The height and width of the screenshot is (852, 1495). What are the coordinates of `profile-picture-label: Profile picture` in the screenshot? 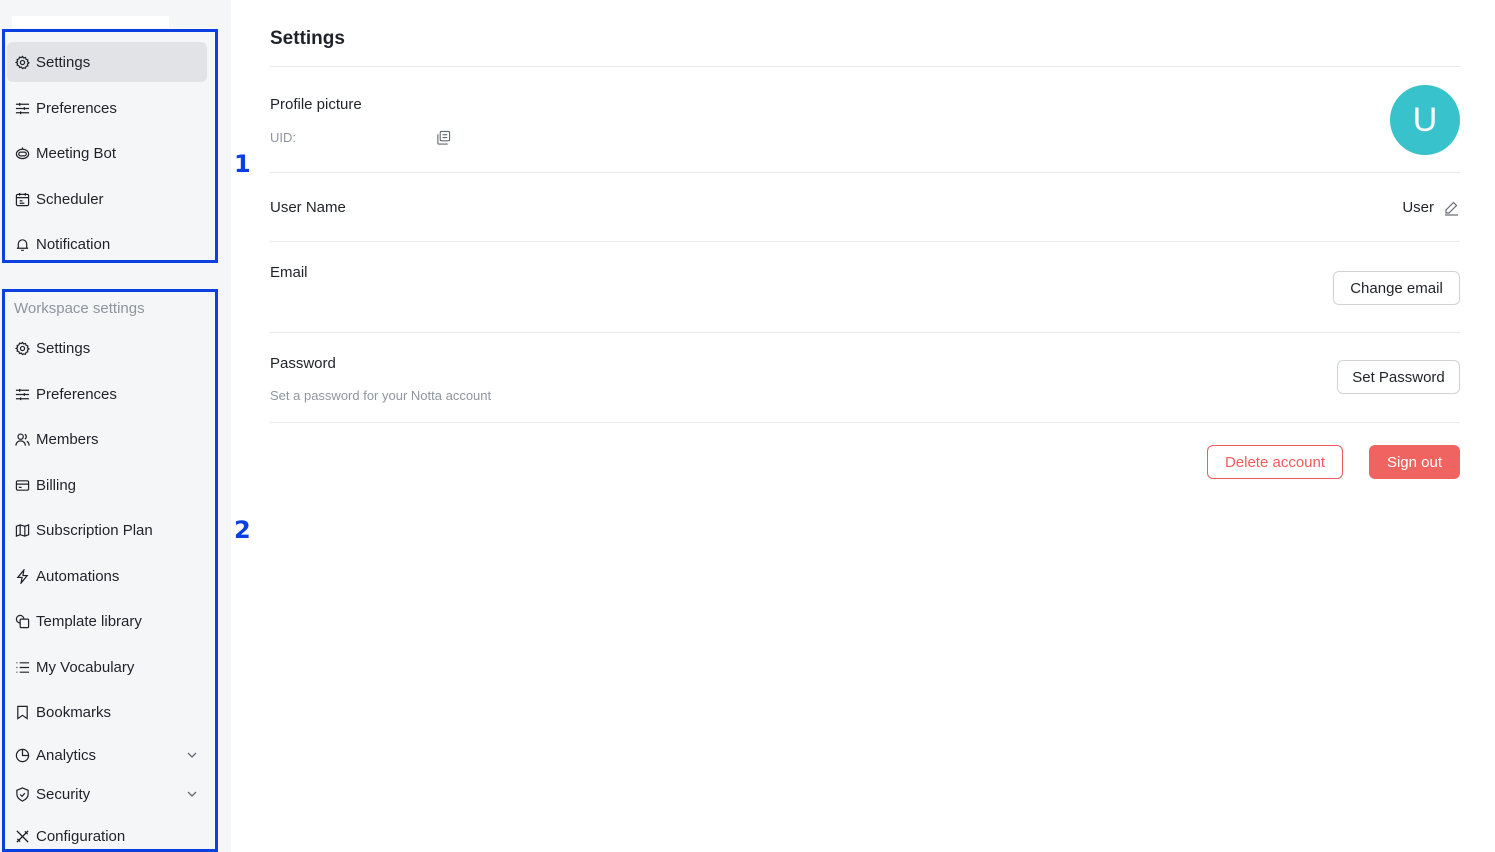 It's located at (316, 104).